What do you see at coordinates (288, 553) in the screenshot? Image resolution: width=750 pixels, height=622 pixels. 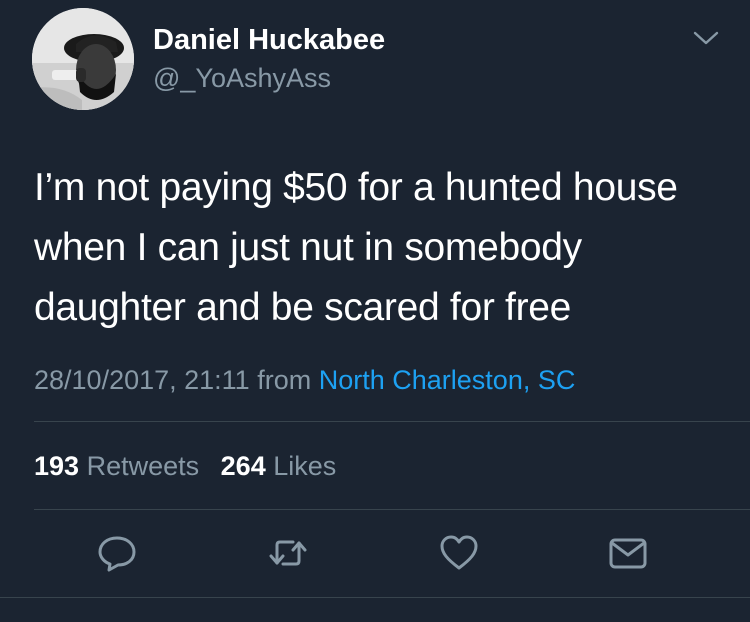 I see `retweet-icon` at bounding box center [288, 553].